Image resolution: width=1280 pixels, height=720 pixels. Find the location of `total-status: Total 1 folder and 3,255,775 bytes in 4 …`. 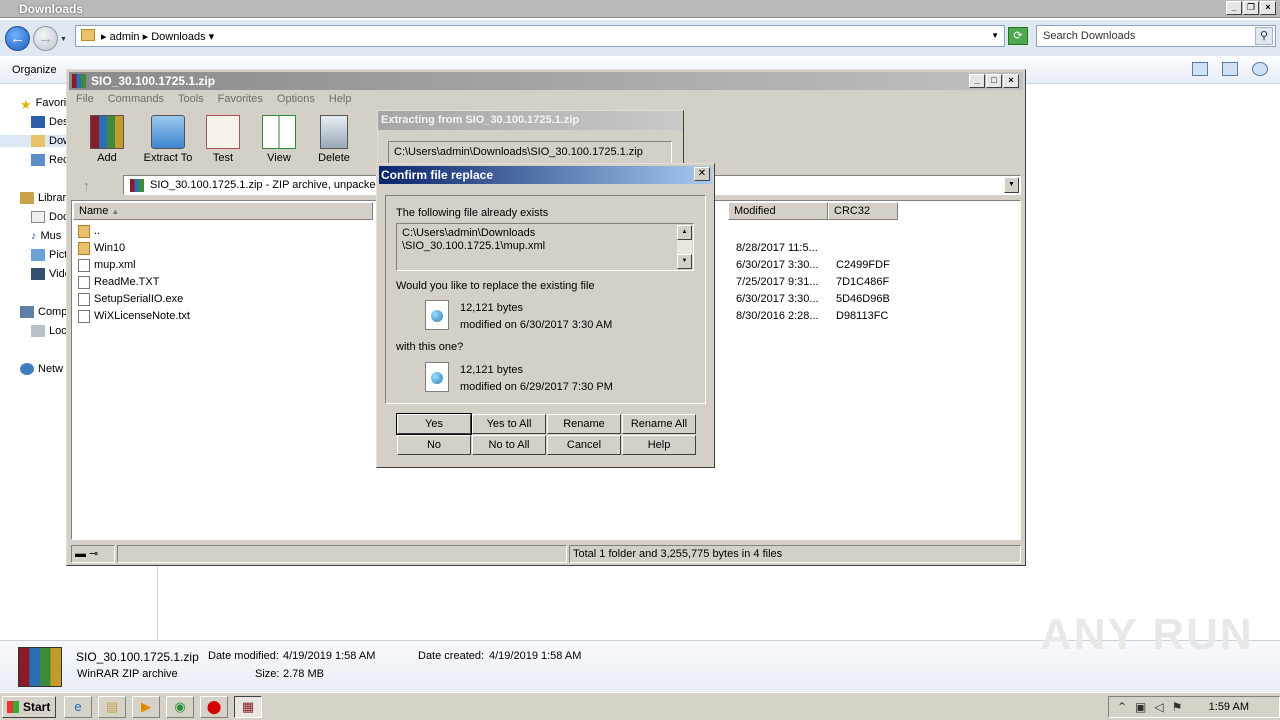

total-status: Total 1 folder and 3,255,775 bytes in 4 … is located at coordinates (795, 554).